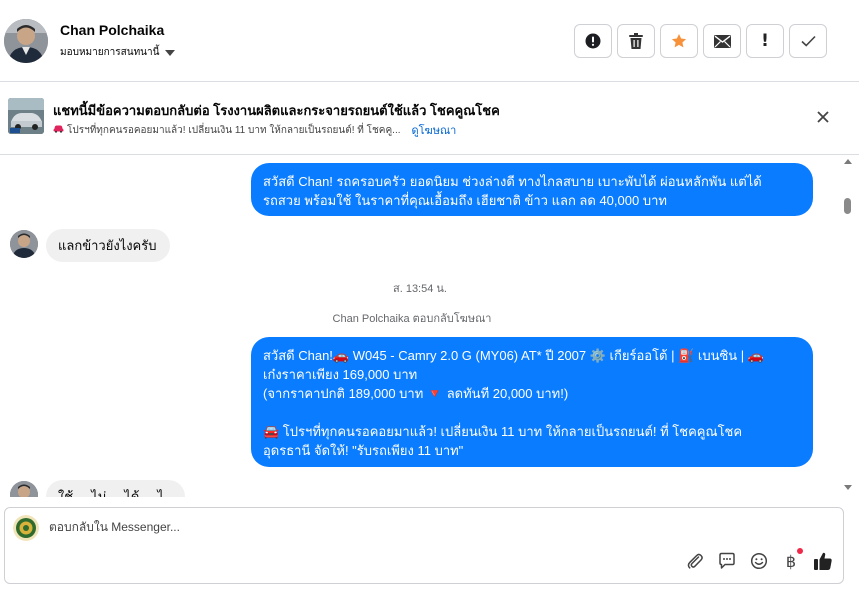 This screenshot has height=589, width=859. I want to click on assign-label: มอบหมายการสนทนานี้, so click(110, 52).